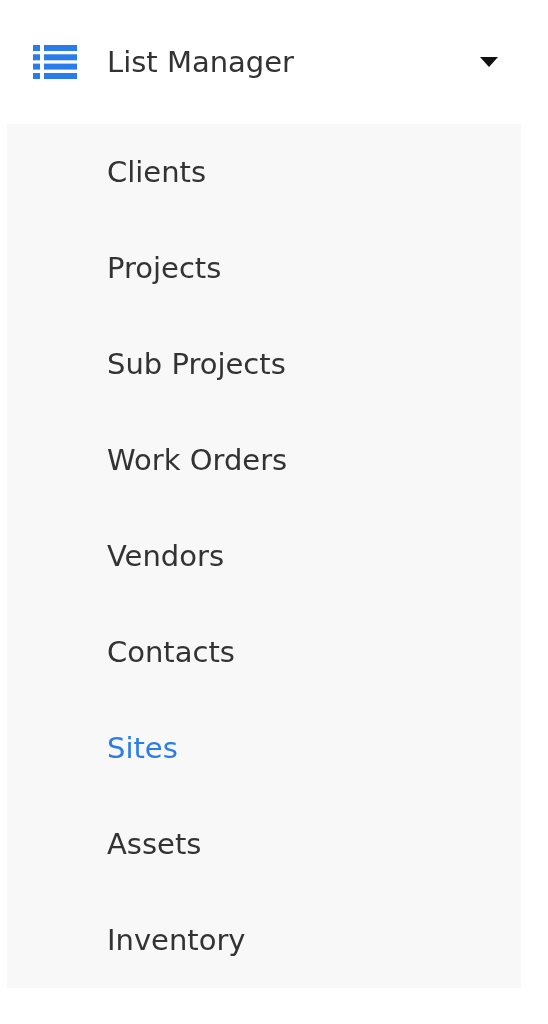 This screenshot has width=548, height=1024. Describe the element at coordinates (55, 62) in the screenshot. I see `list-icon` at that location.